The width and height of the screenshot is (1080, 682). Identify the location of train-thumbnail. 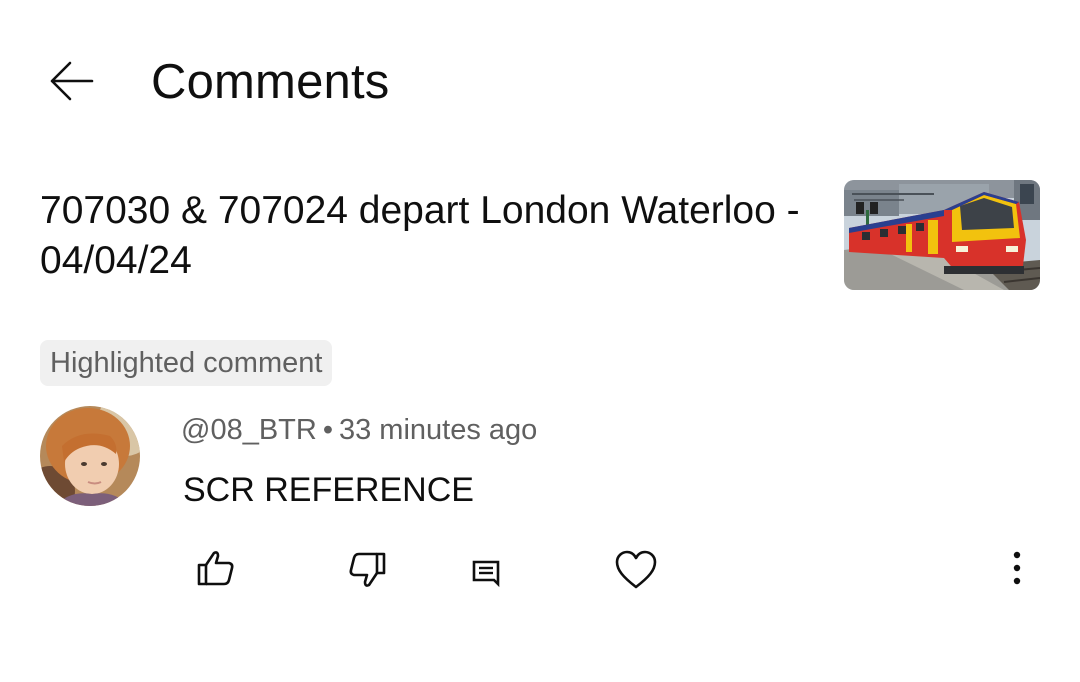
(942, 235).